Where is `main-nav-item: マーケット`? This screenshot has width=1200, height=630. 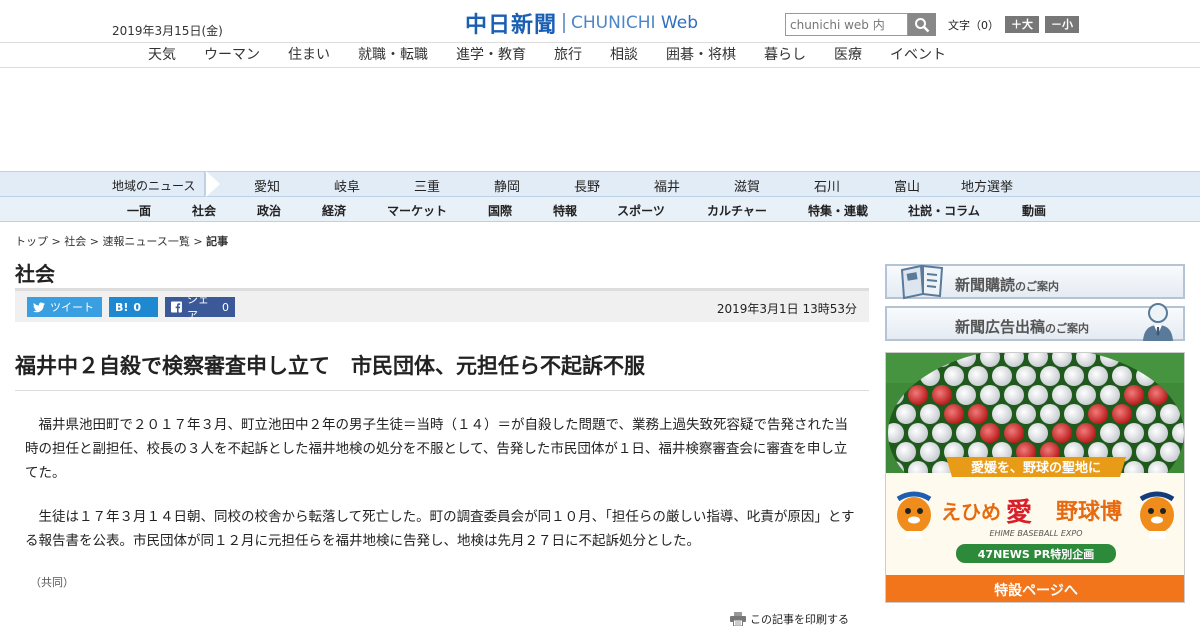 main-nav-item: マーケット is located at coordinates (417, 210).